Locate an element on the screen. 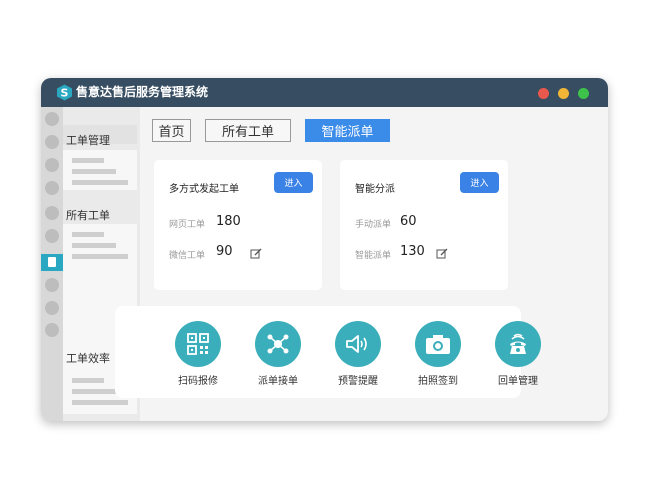 Image resolution: width=650 pixels, height=500 pixels. telephone-icon is located at coordinates (518, 344).